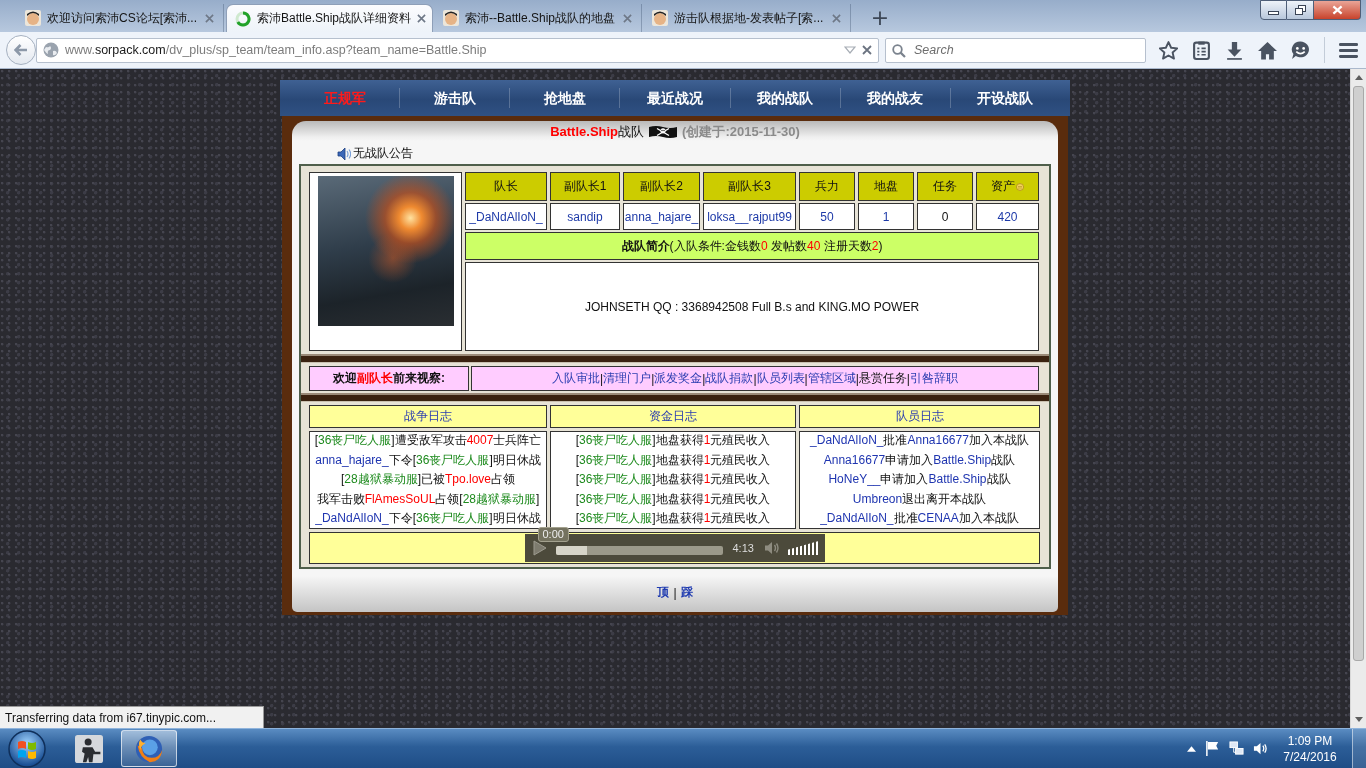  What do you see at coordinates (933, 378) in the screenshot?
I see `action-link: 引咎辞职` at bounding box center [933, 378].